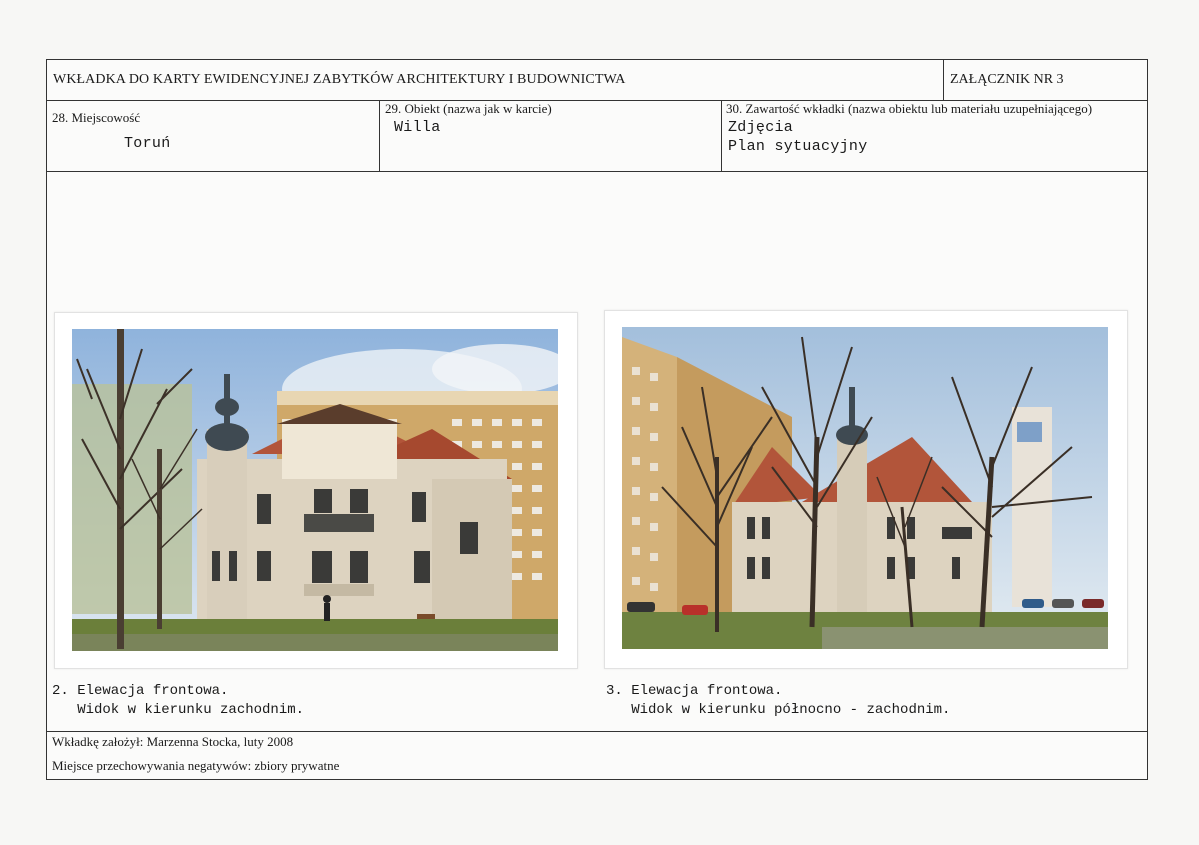 This screenshot has height=845, width=1199. I want to click on contents-value-photos: Zdjęcia, so click(761, 127).